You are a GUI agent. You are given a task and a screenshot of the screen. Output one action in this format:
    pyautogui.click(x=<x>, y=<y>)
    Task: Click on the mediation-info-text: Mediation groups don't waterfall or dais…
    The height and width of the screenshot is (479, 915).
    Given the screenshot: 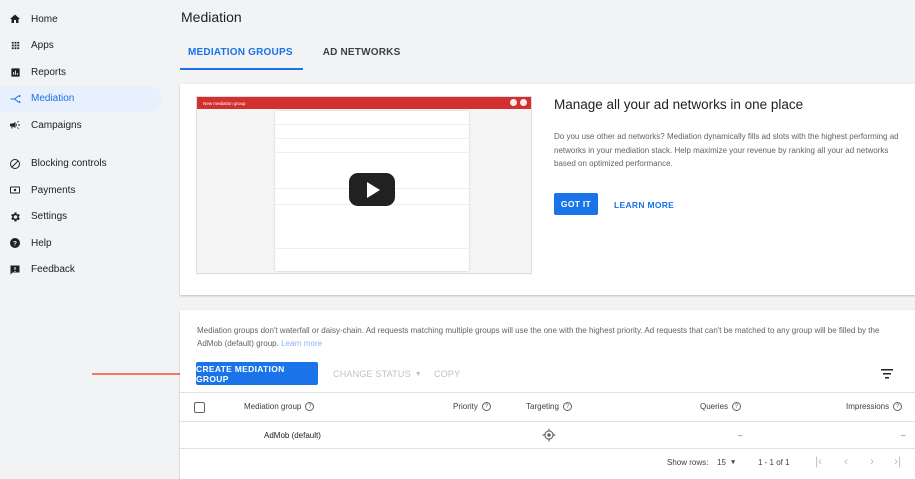 What is the action you would take?
    pyautogui.click(x=549, y=337)
    